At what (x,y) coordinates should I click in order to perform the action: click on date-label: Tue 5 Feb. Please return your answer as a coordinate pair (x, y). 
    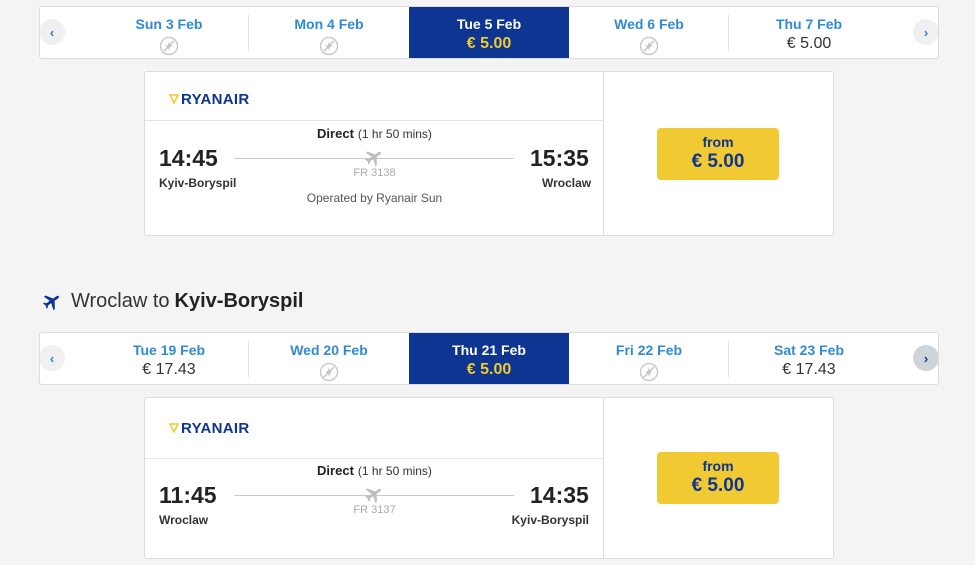
    Looking at the image, I should click on (489, 24).